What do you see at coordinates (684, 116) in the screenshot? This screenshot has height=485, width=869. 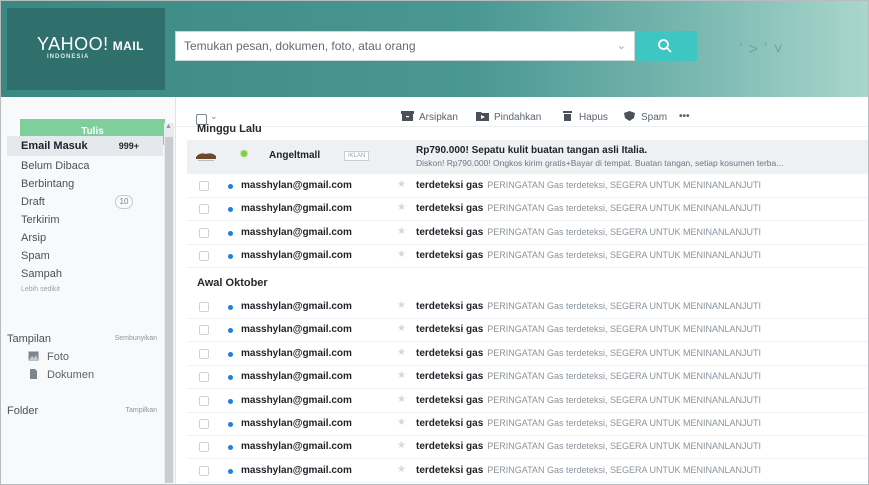 I see `more-actions-button: •••` at bounding box center [684, 116].